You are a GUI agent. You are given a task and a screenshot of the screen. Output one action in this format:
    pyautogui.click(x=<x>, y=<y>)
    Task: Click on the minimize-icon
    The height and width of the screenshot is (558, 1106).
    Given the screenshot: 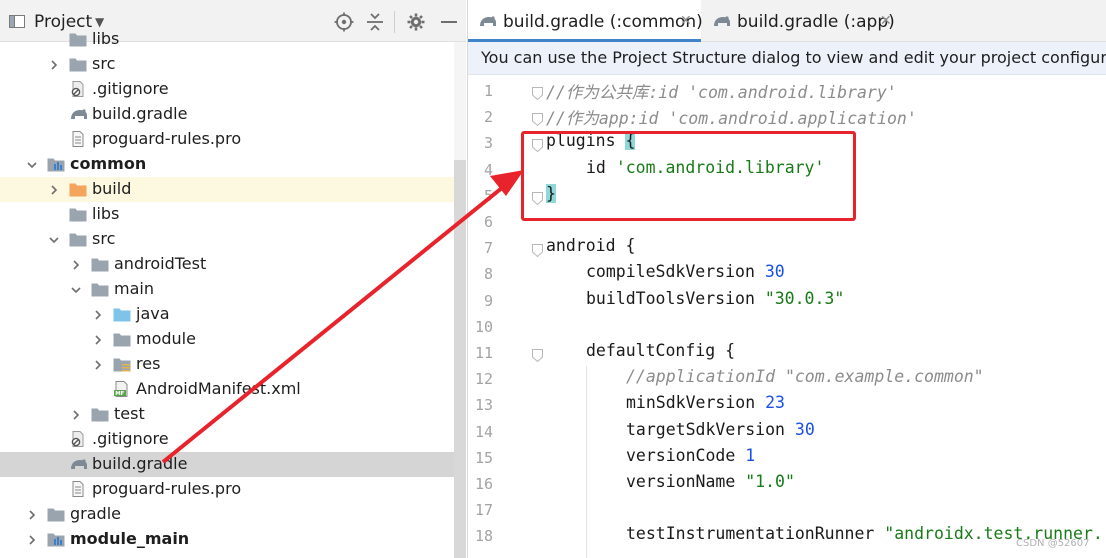 What is the action you would take?
    pyautogui.click(x=449, y=22)
    